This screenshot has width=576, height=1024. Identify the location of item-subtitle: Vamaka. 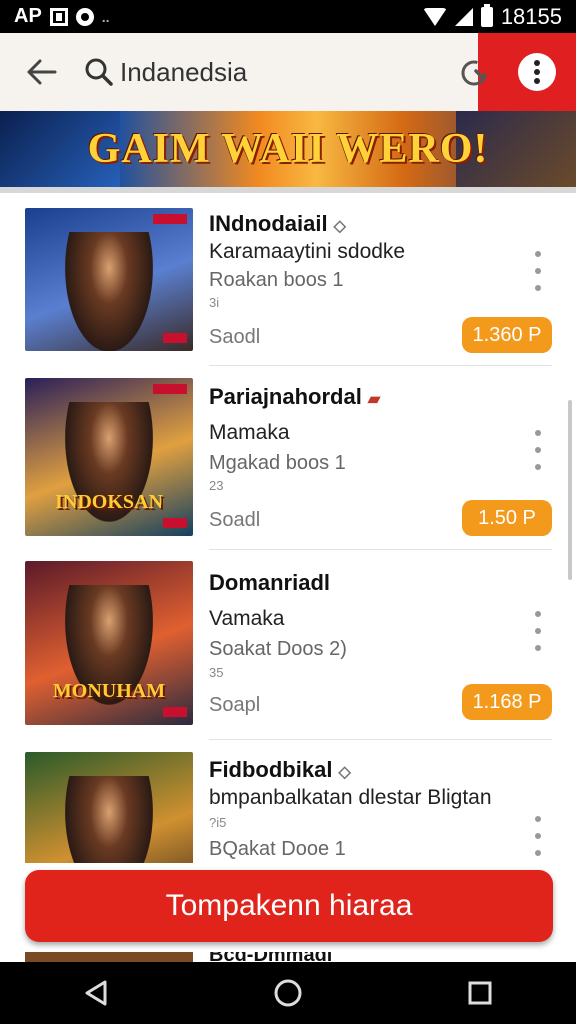
(247, 618).